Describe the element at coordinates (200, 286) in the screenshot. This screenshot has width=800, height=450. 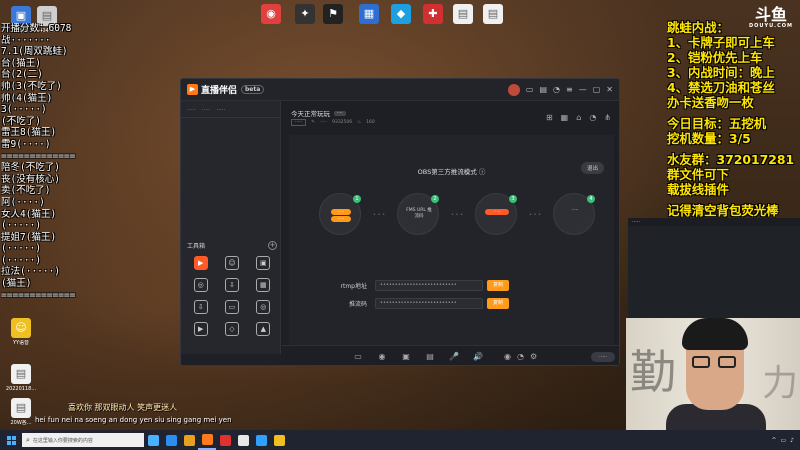
I see `tool-1: ◎` at that location.